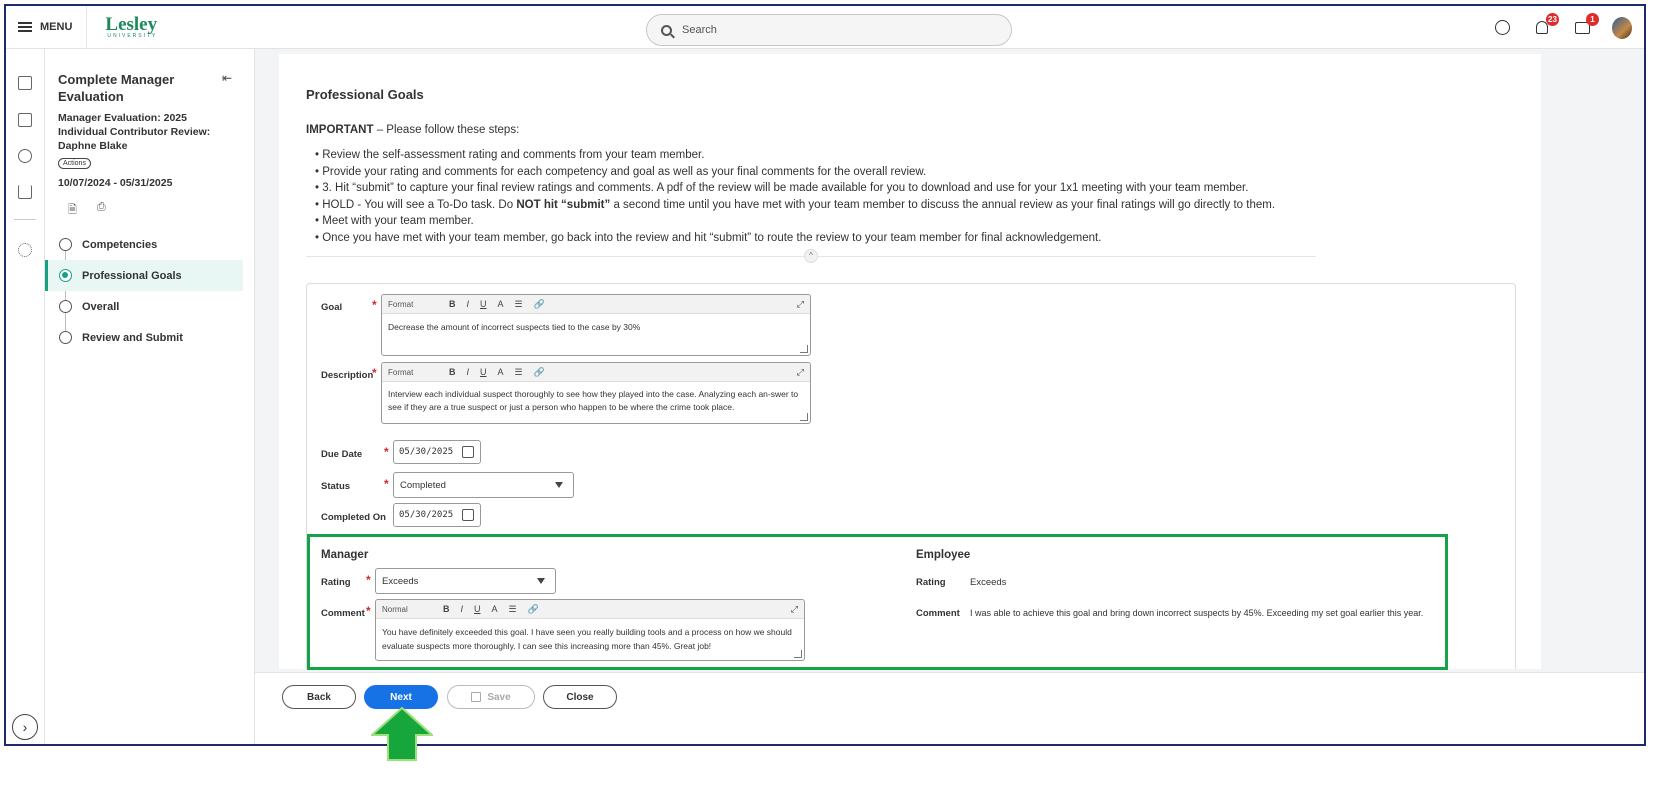  I want to click on inbox-button: 1, so click(1585, 25).